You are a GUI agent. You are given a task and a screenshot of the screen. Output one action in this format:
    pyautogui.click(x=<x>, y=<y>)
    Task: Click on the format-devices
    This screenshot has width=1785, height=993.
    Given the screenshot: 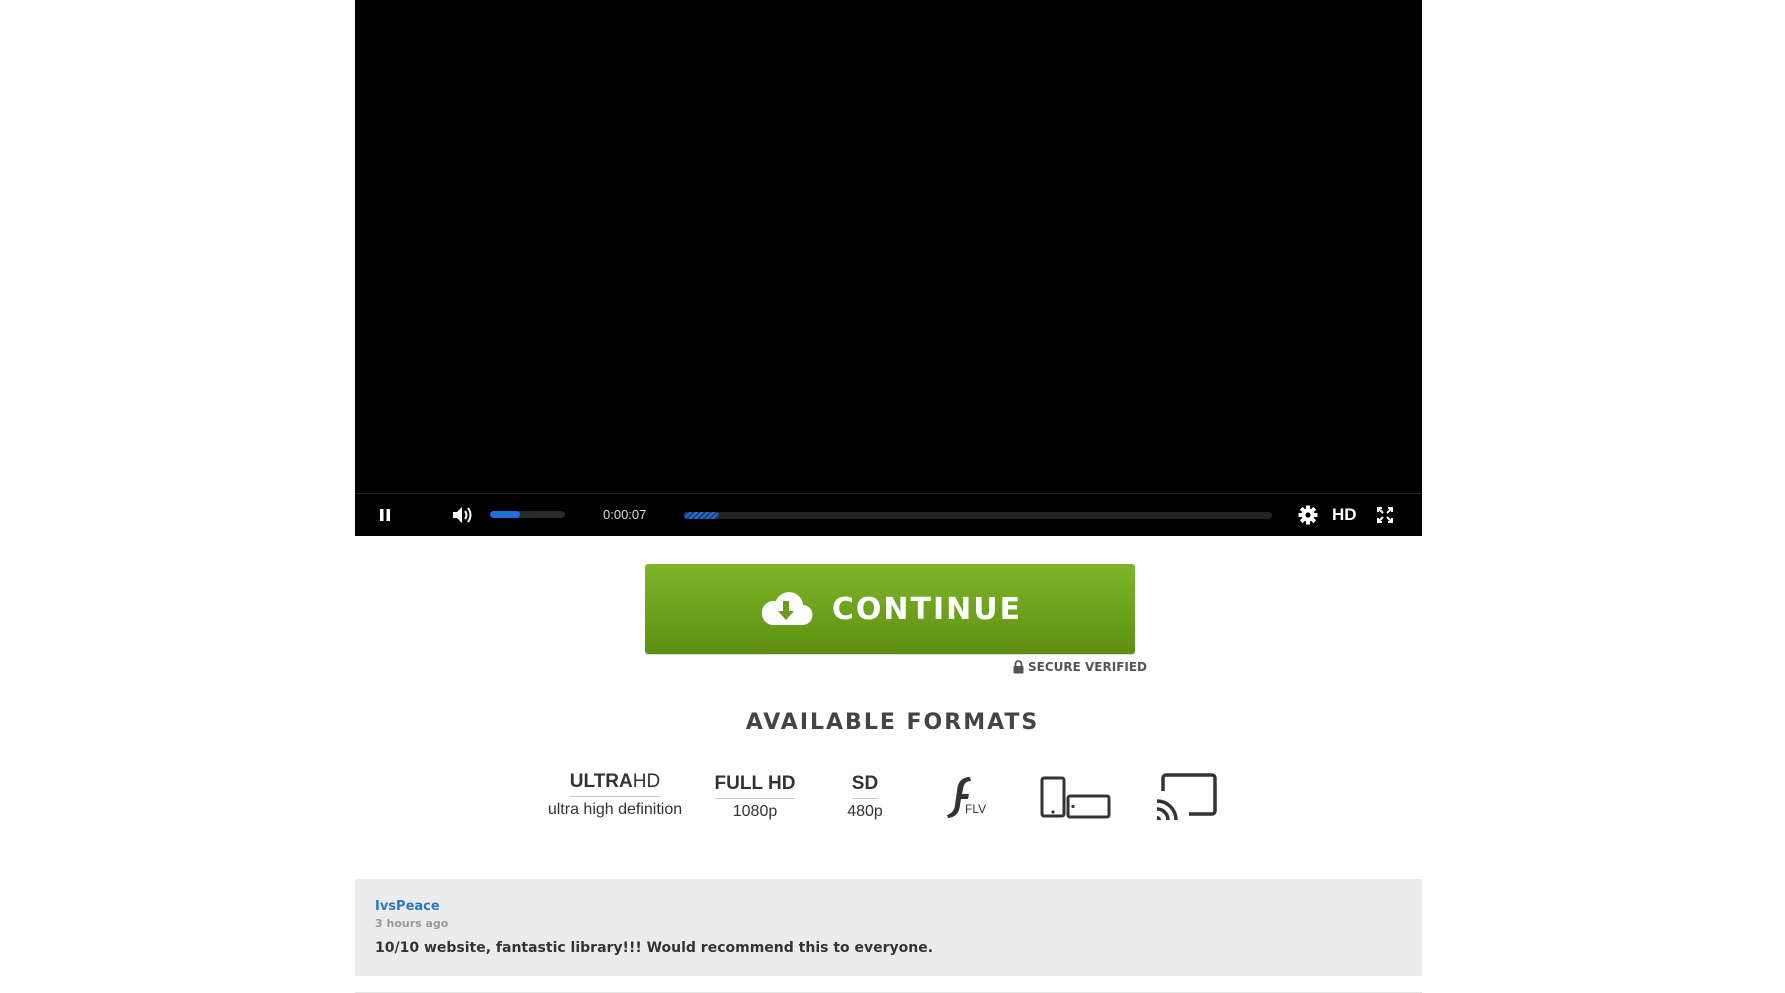 What is the action you would take?
    pyautogui.click(x=1076, y=800)
    